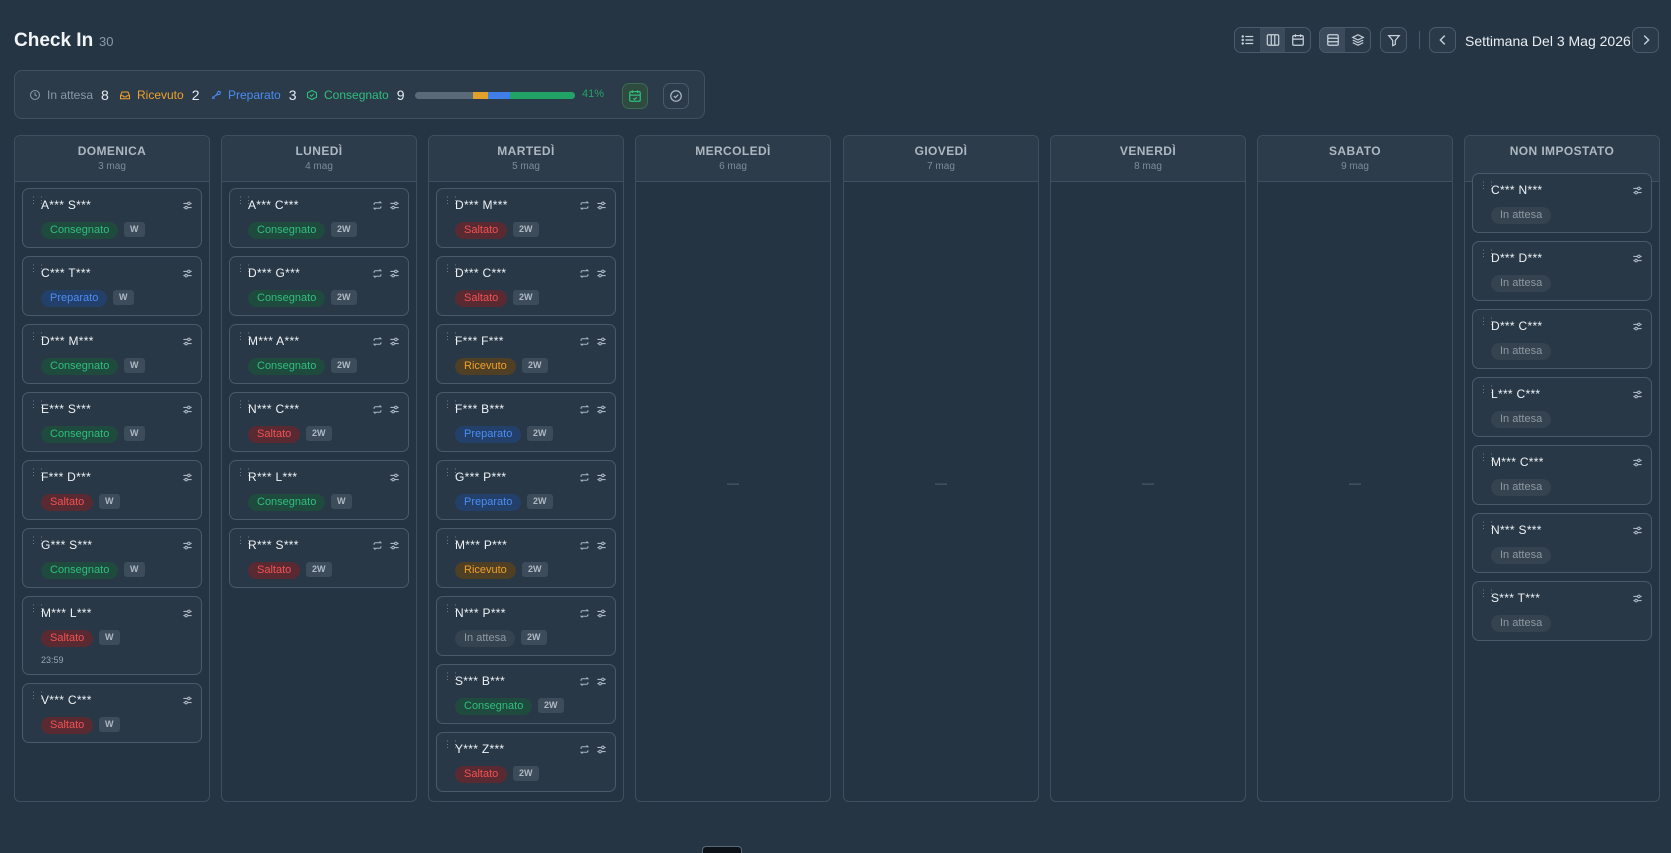 The height and width of the screenshot is (853, 1671). Describe the element at coordinates (319, 422) in the screenshot. I see `checkin-card: ⋮⋮ N*** C*** Saltato 2W` at that location.